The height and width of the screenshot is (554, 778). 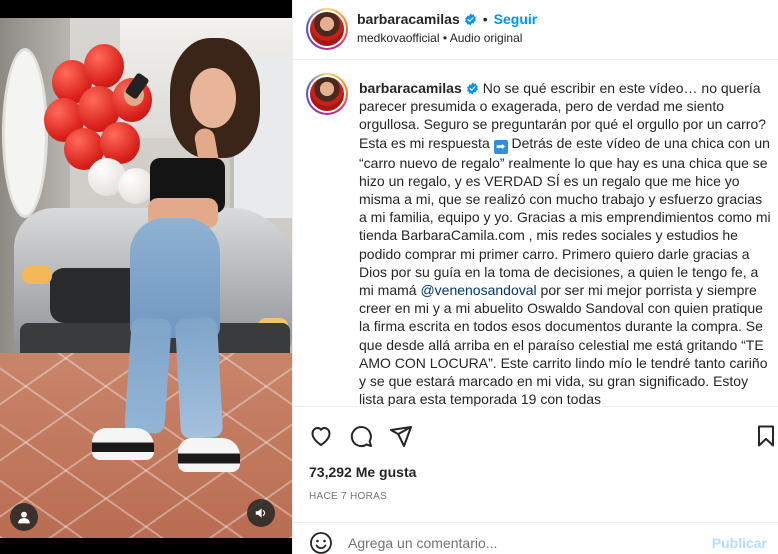 I want to click on tagged-users-button, so click(x=24, y=517).